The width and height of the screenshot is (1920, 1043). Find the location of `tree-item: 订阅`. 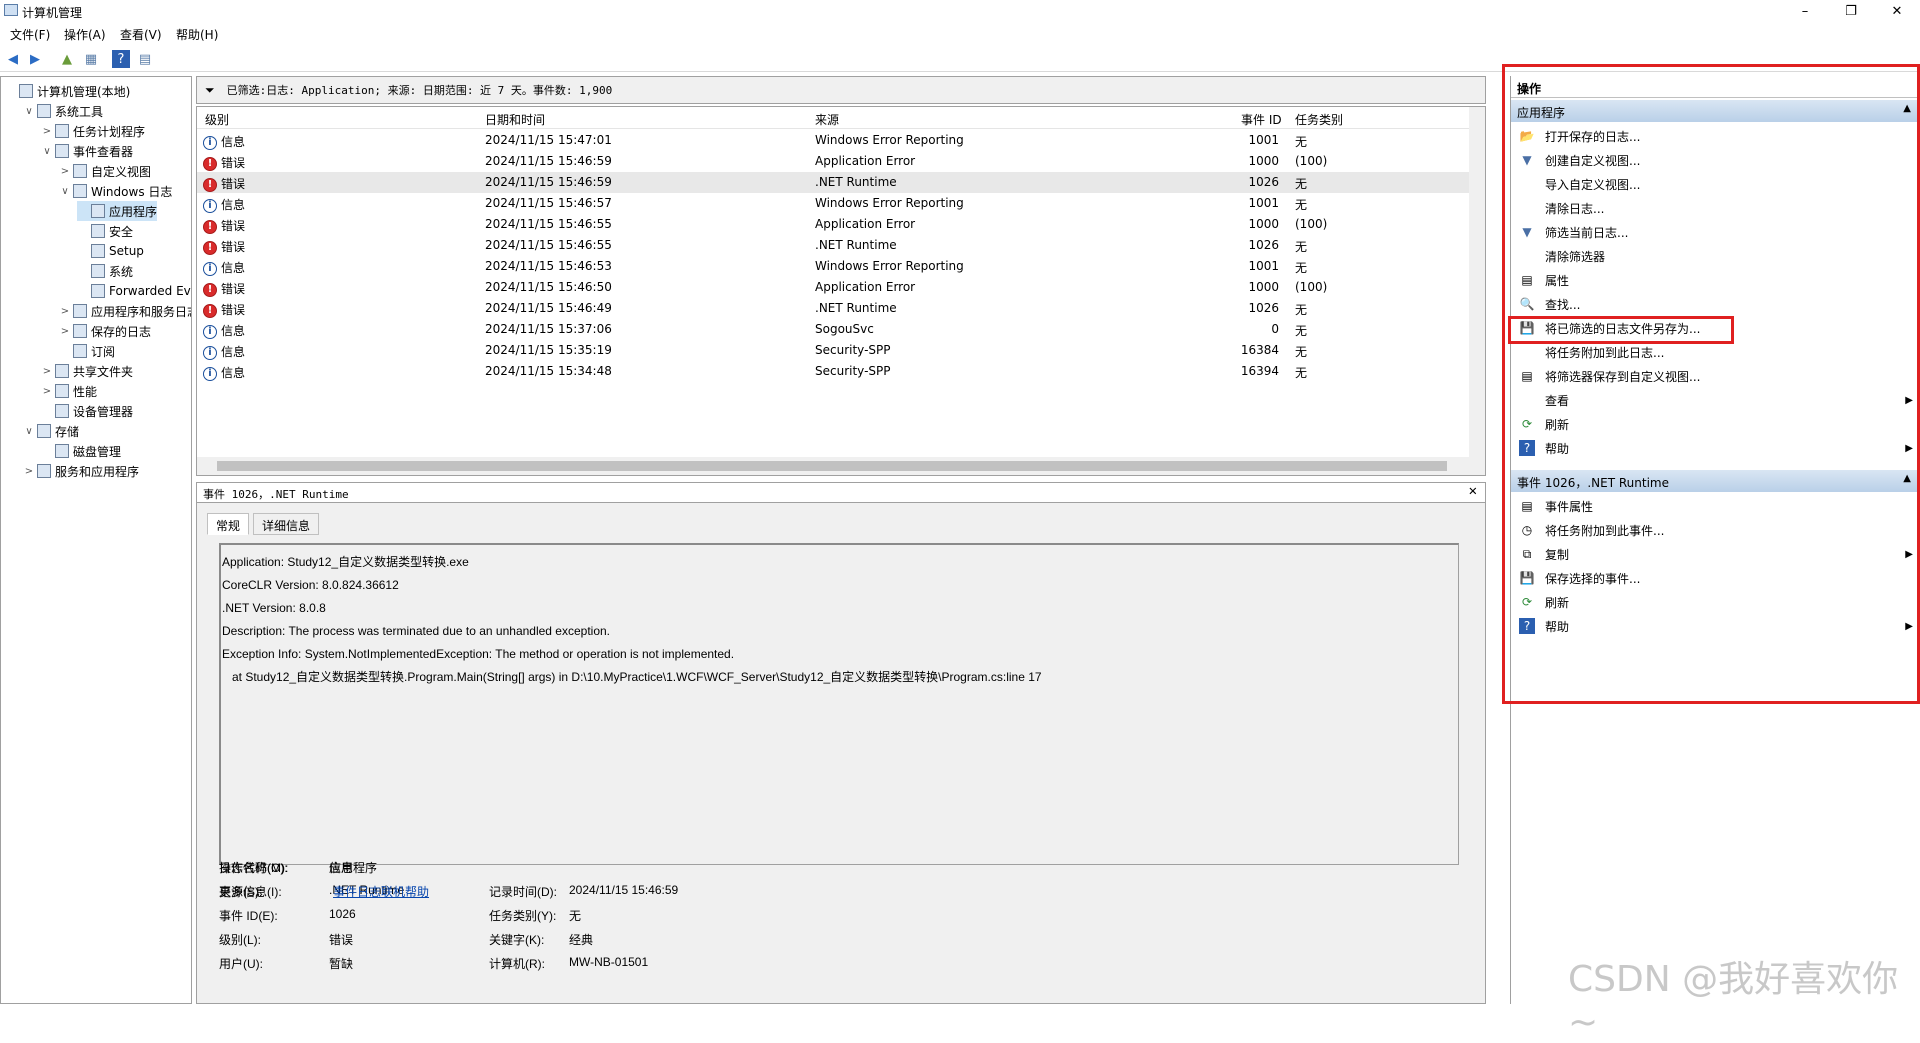

tree-item: 订阅 is located at coordinates (87, 351).